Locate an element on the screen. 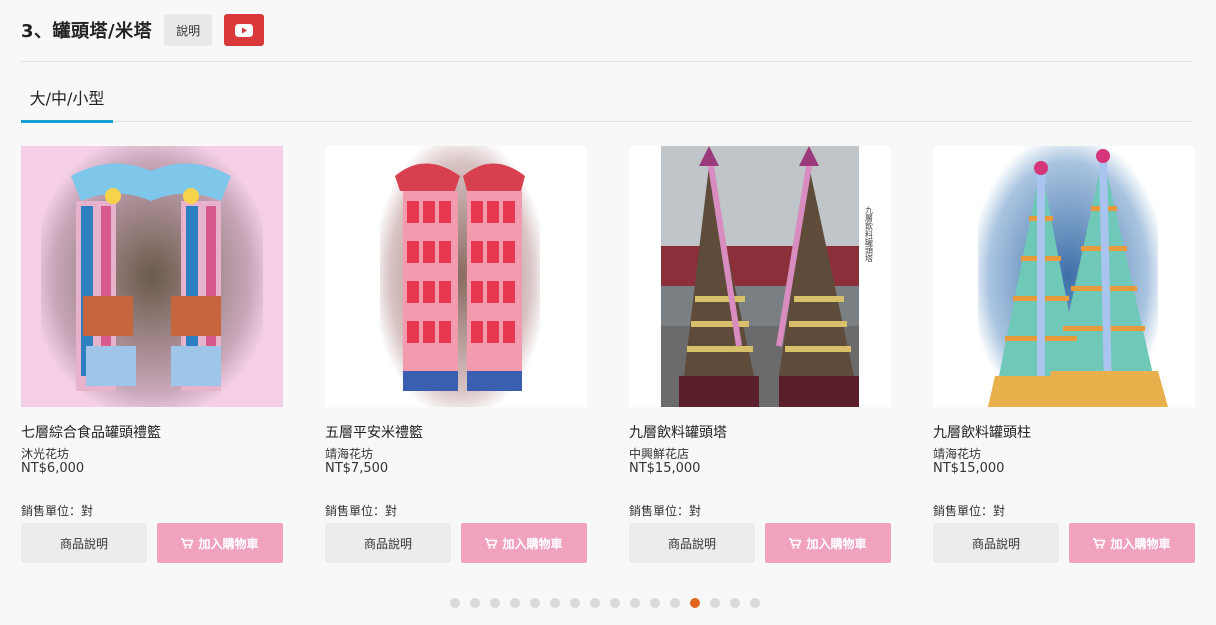  youtube-icon is located at coordinates (244, 30).